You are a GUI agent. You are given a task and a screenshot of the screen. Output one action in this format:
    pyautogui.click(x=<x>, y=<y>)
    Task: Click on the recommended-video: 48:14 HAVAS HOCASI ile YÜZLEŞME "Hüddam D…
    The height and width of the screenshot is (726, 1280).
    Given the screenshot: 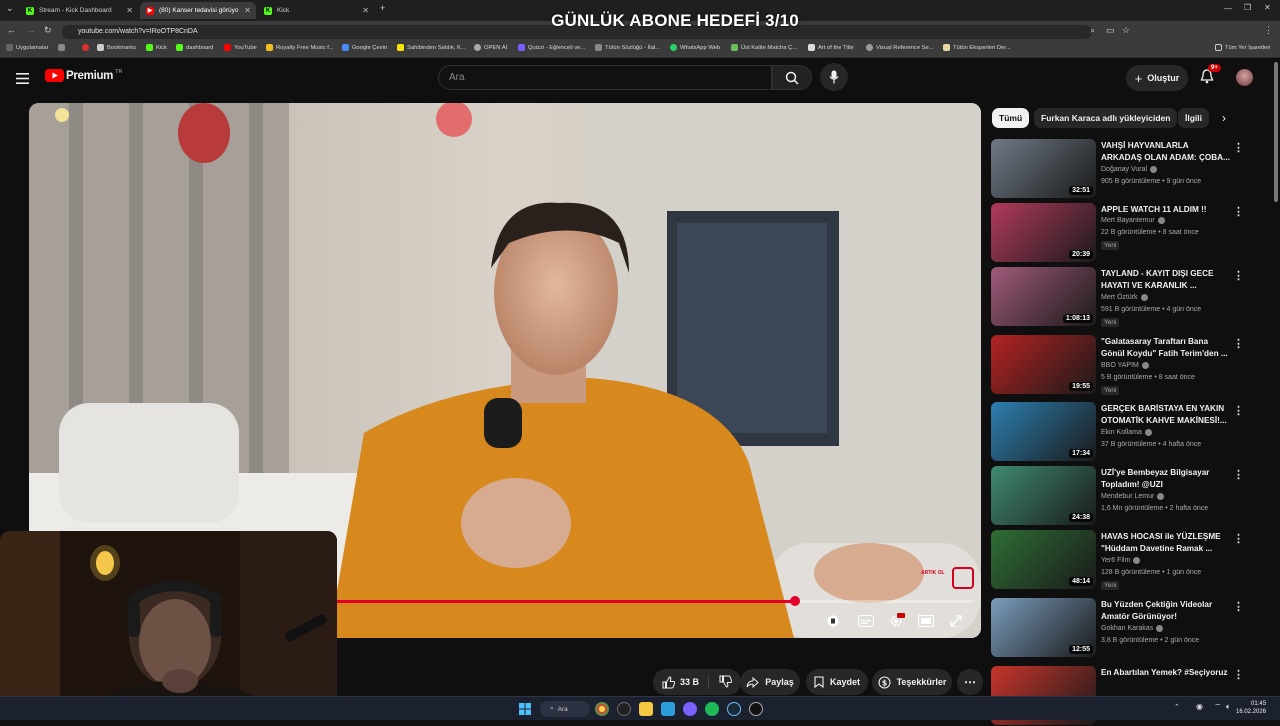 What is the action you would take?
    pyautogui.click(x=1119, y=560)
    